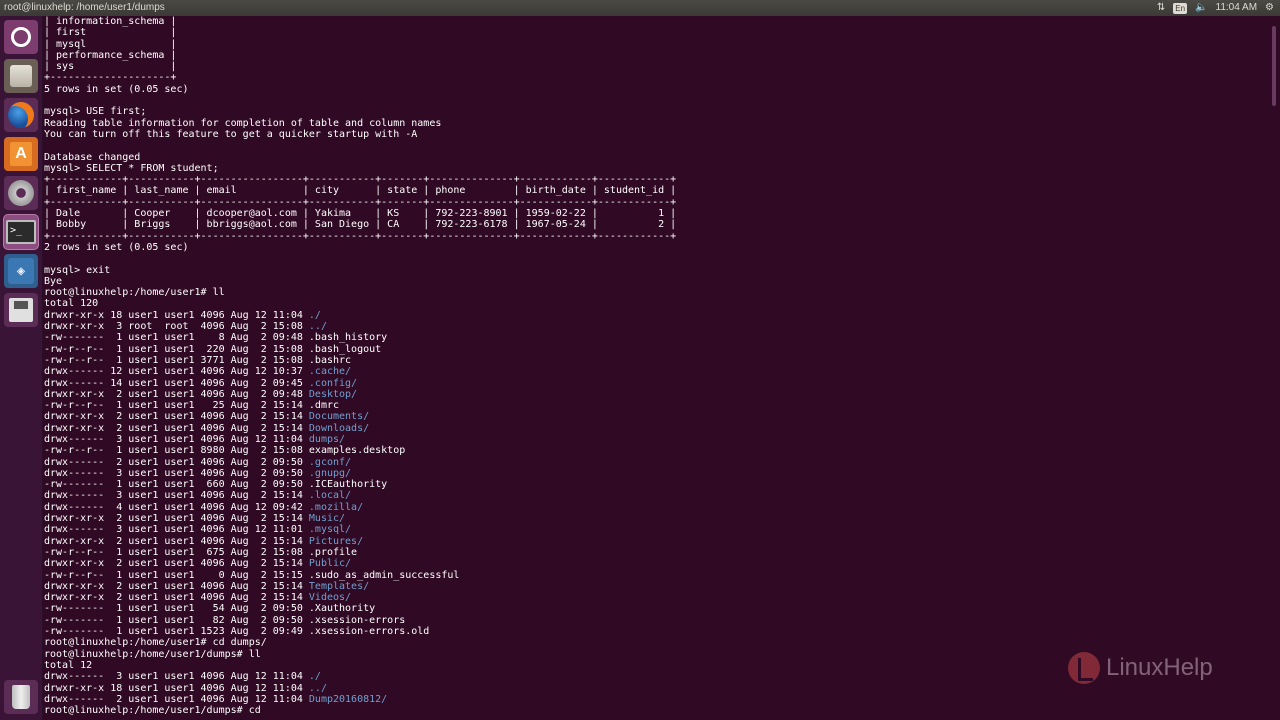 This screenshot has height=720, width=1280. What do you see at coordinates (21, 37) in the screenshot?
I see `dash-home-icon` at bounding box center [21, 37].